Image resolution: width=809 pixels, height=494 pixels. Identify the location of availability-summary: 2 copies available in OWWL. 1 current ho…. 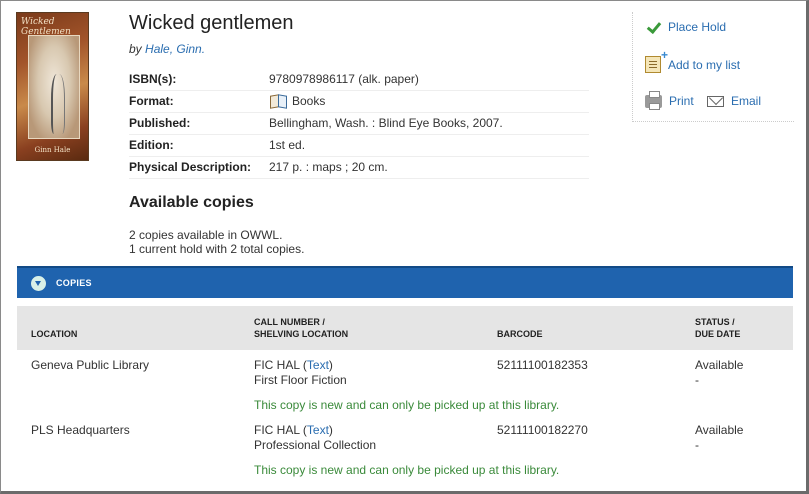
(216, 242).